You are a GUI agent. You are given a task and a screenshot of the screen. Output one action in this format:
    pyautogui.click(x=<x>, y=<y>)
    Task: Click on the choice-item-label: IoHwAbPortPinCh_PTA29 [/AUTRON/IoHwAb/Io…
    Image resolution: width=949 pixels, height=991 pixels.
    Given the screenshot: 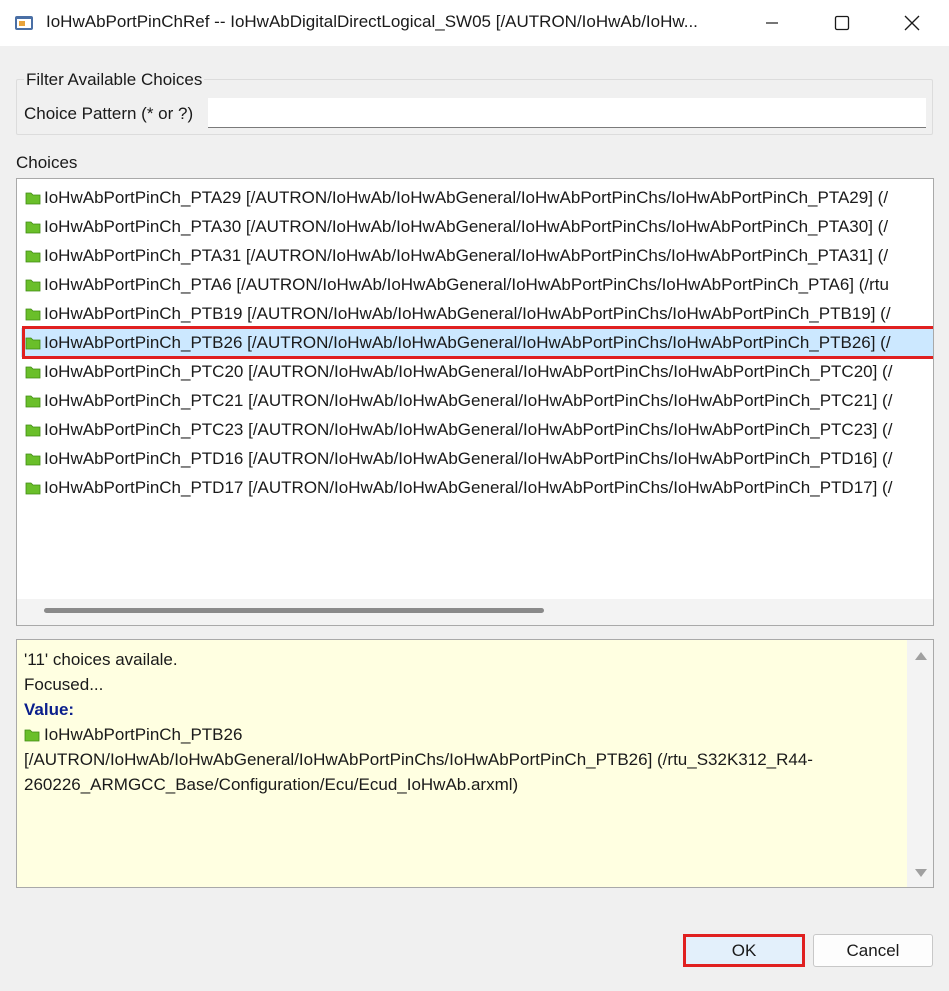 What is the action you would take?
    pyautogui.click(x=466, y=197)
    